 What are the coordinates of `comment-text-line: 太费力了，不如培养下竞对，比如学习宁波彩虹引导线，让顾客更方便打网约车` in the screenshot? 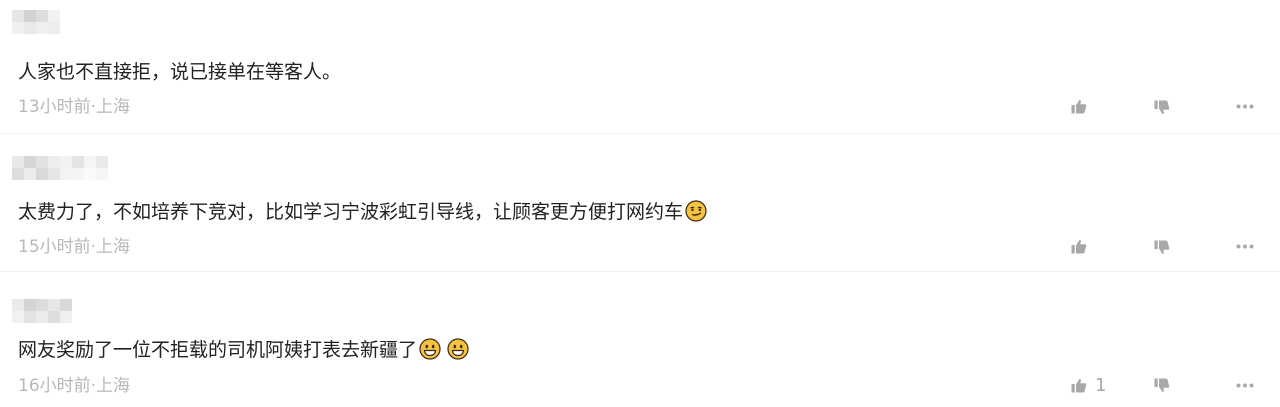 It's located at (362, 212).